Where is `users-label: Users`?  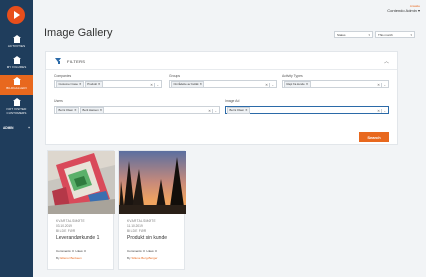 users-label: Users is located at coordinates (58, 101).